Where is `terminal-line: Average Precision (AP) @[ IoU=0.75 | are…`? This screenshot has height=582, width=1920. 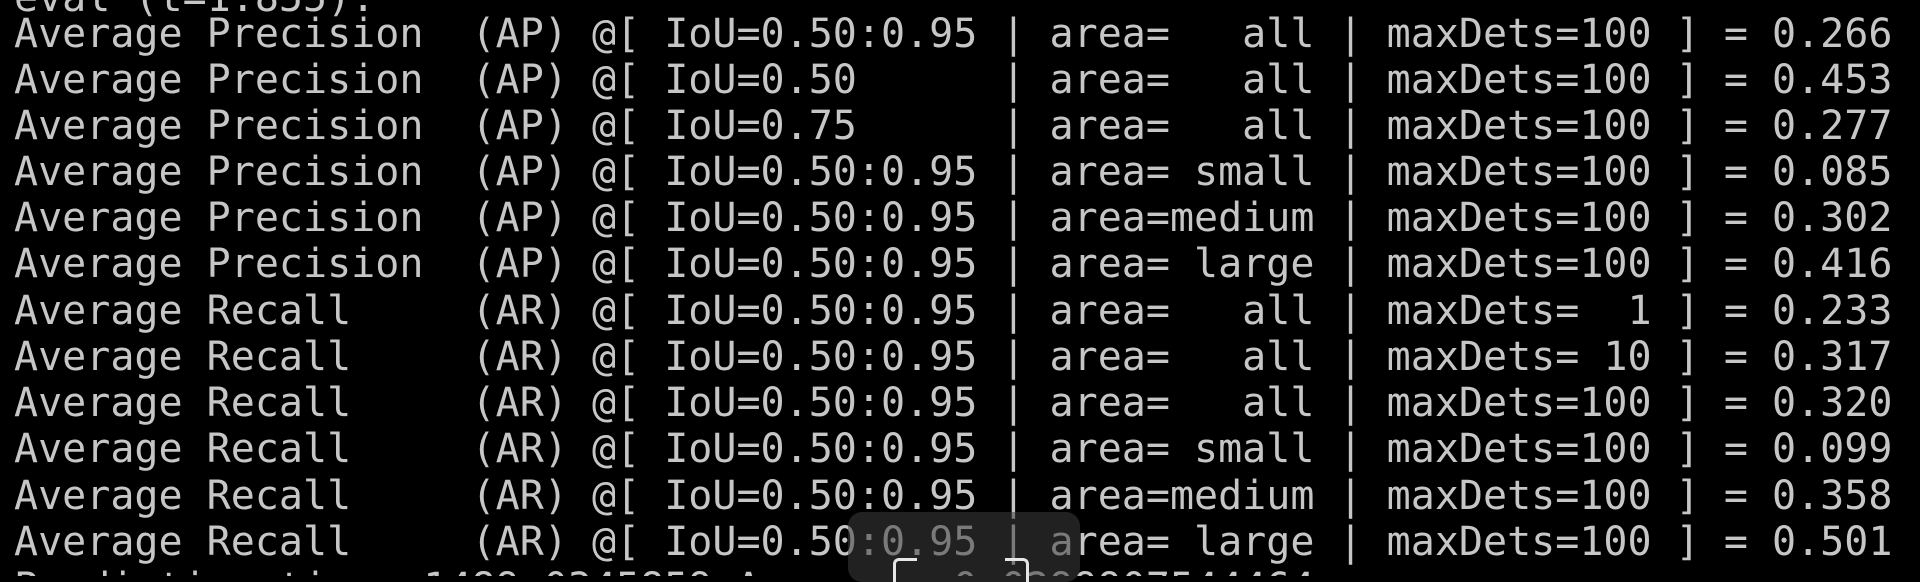
terminal-line: Average Precision (AP) @[ IoU=0.75 | are… is located at coordinates (953, 126).